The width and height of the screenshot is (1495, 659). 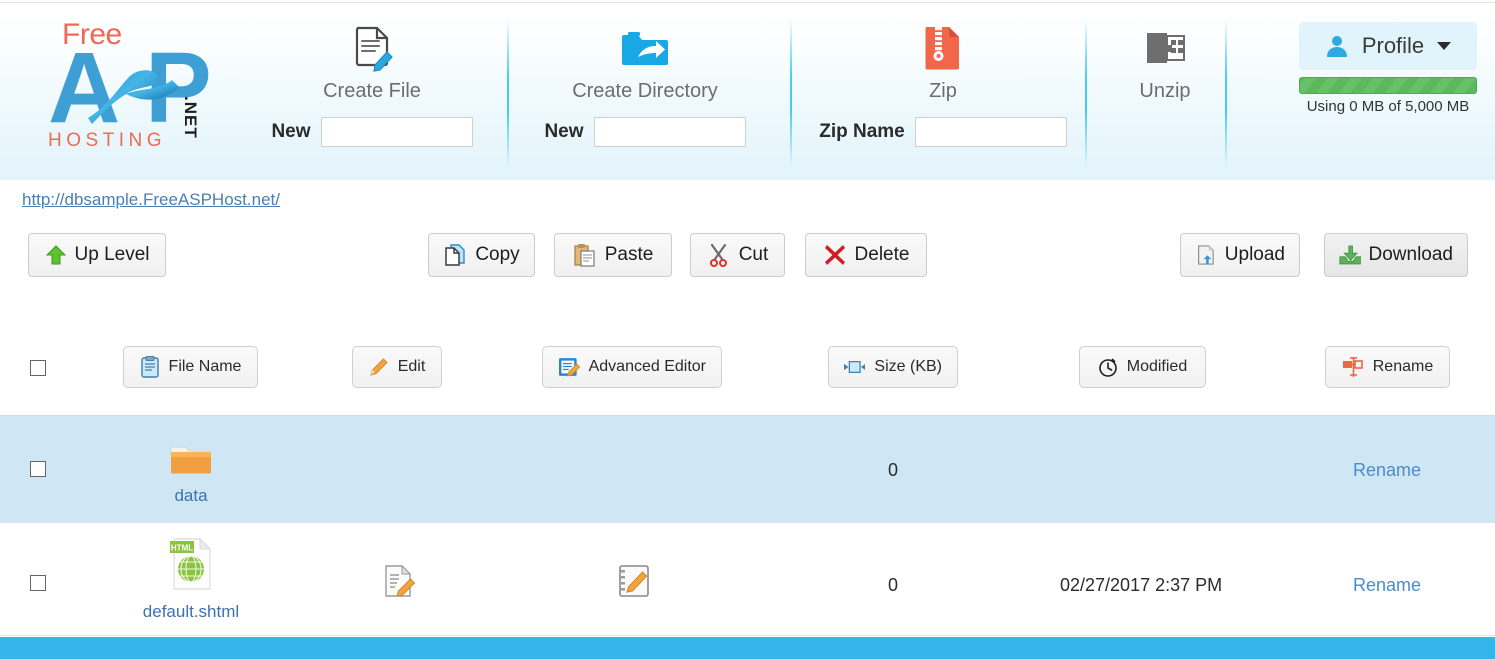 I want to click on advanced-editor-cell, so click(x=634, y=583).